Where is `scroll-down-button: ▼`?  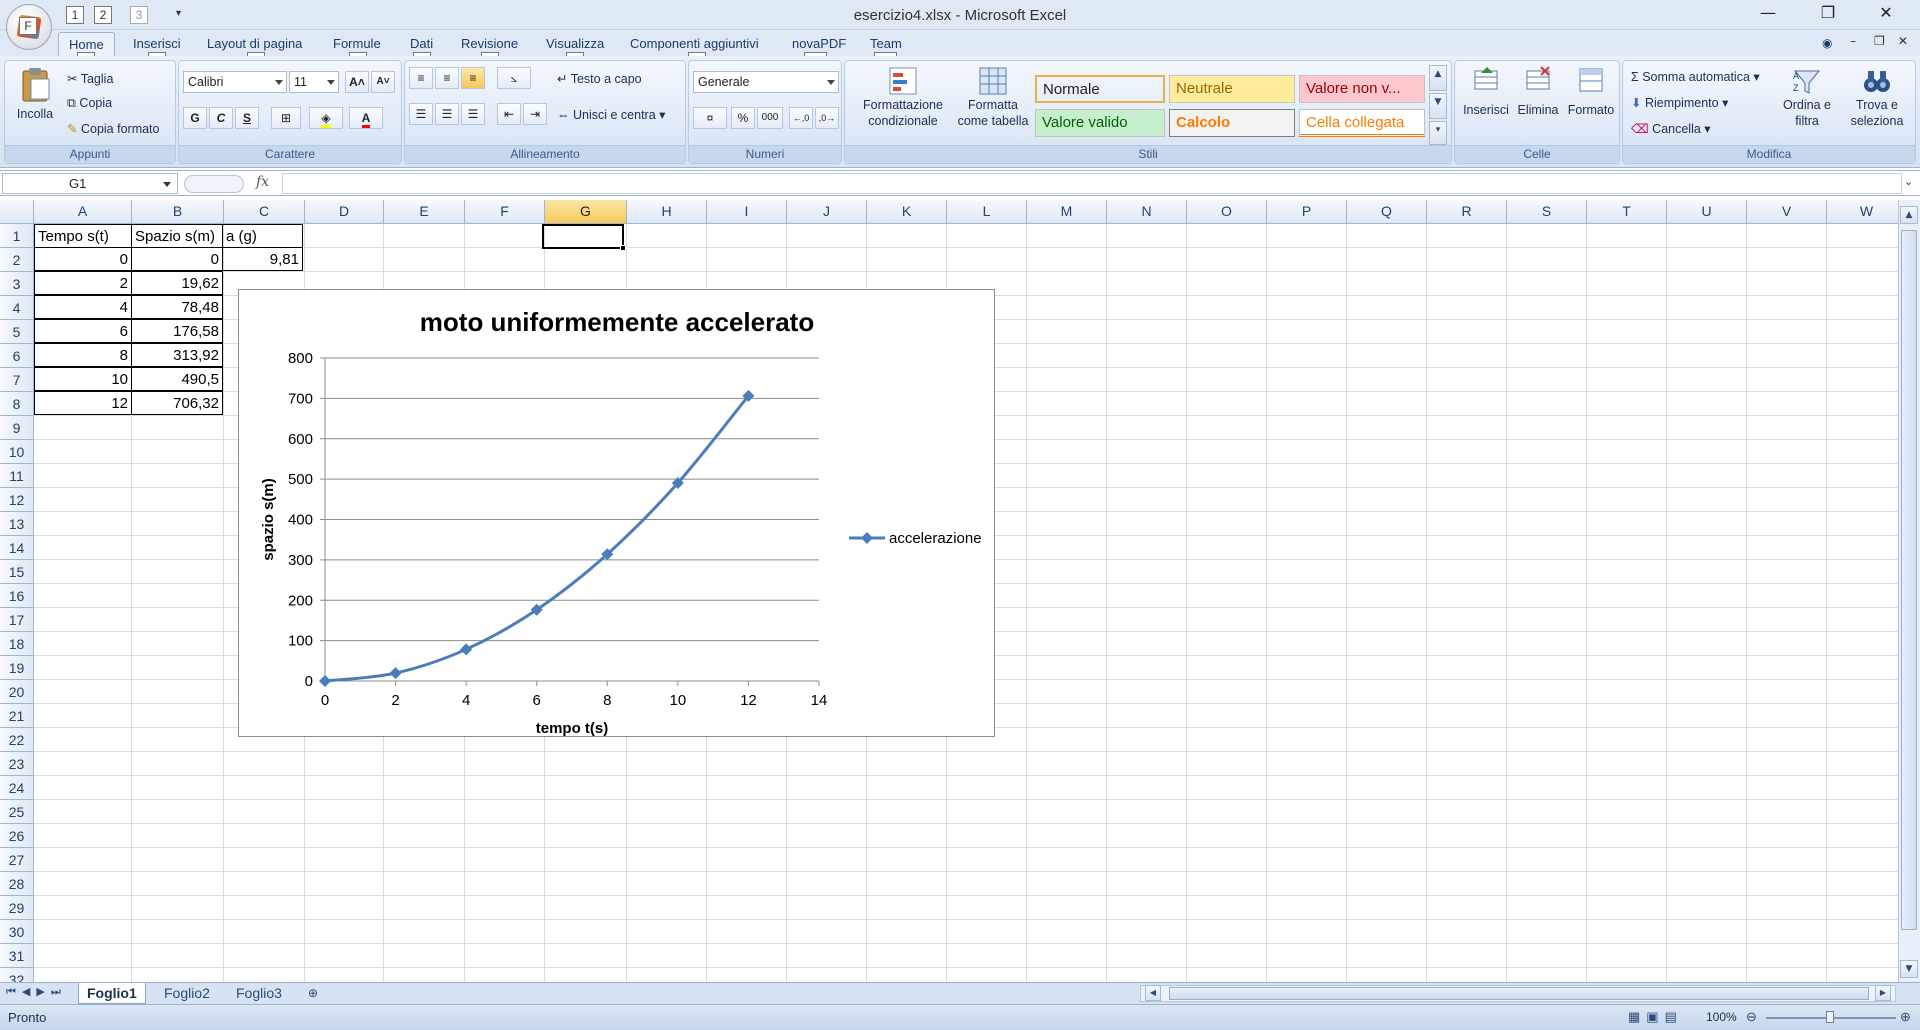
scroll-down-button: ▼ is located at coordinates (1909, 969).